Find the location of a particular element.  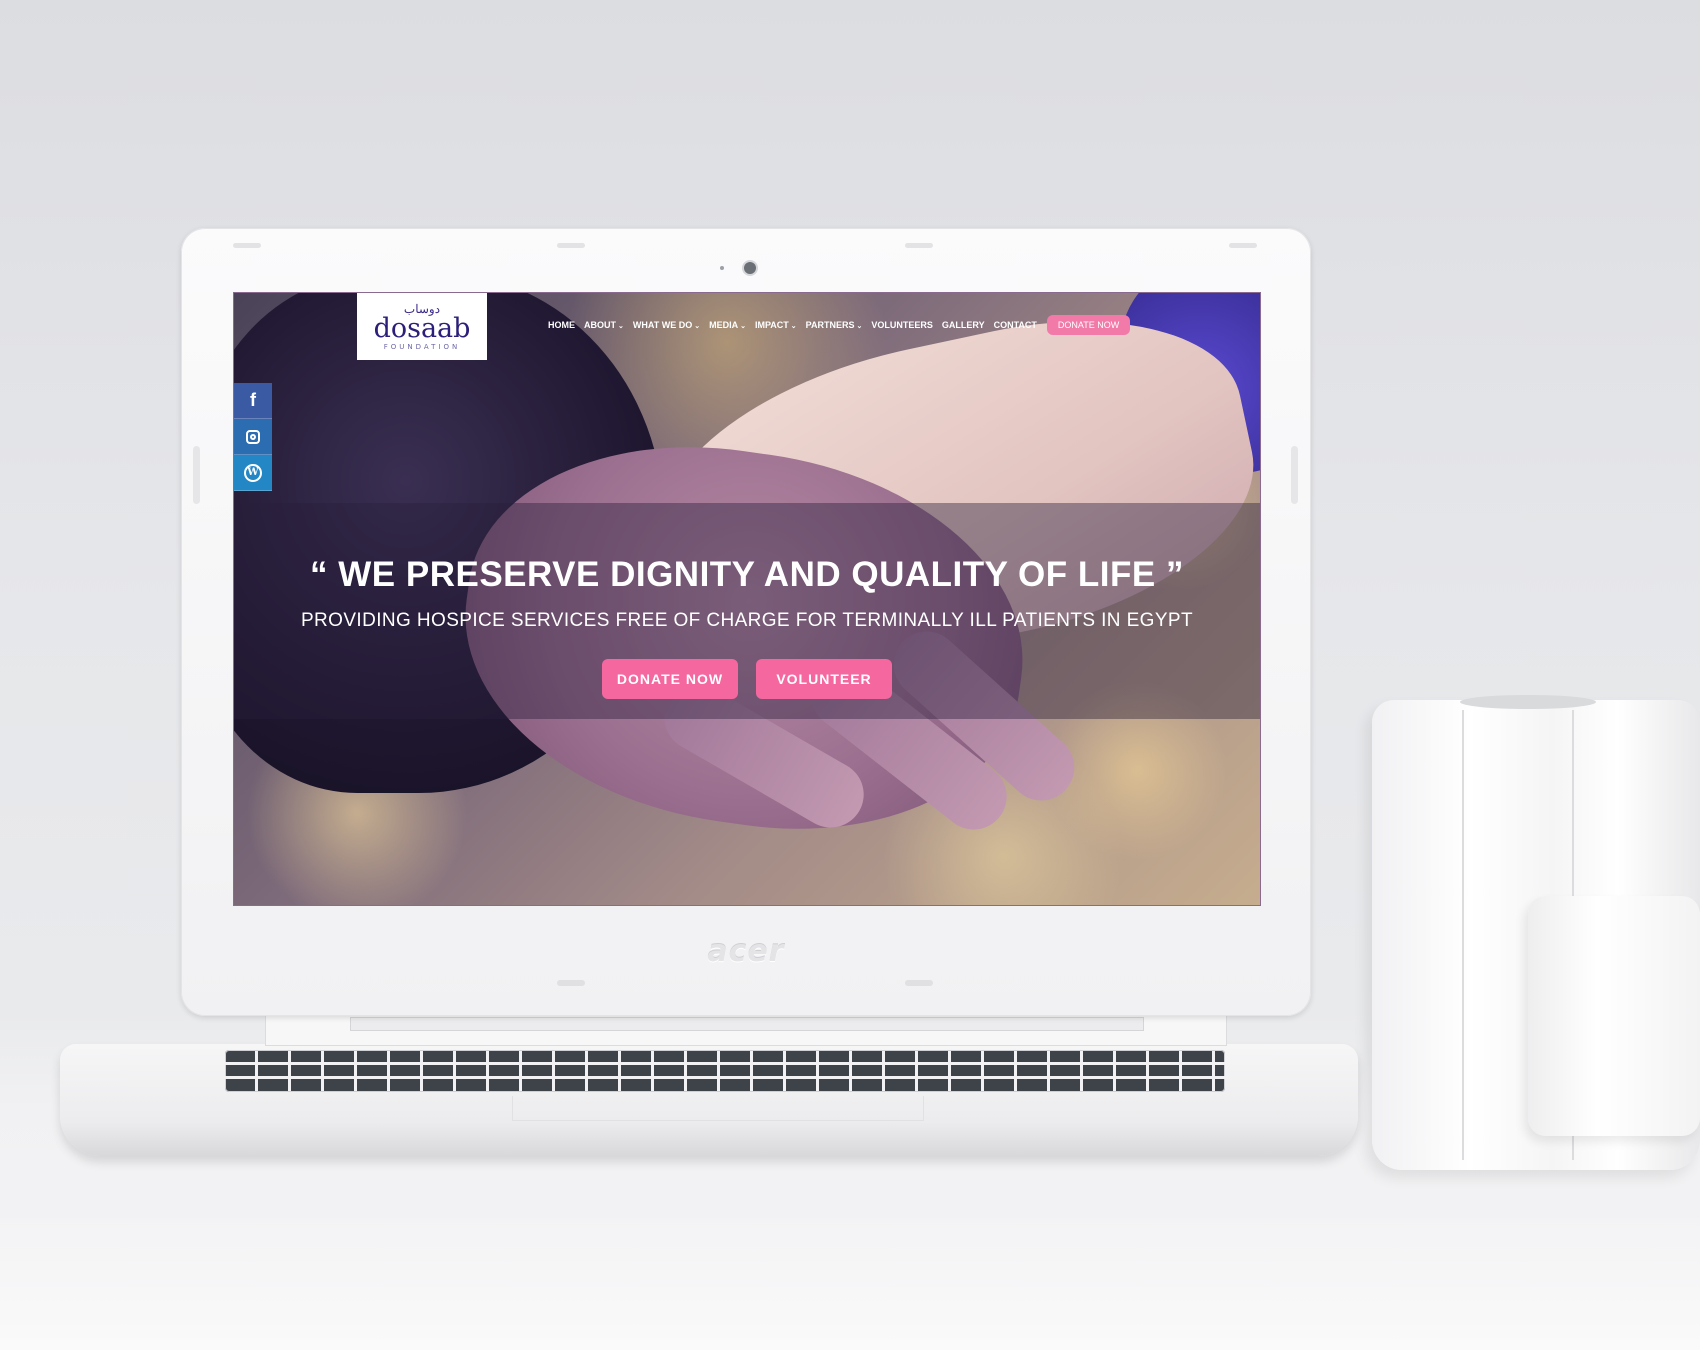

logo-wordmark: dosaab is located at coordinates (420, 328).